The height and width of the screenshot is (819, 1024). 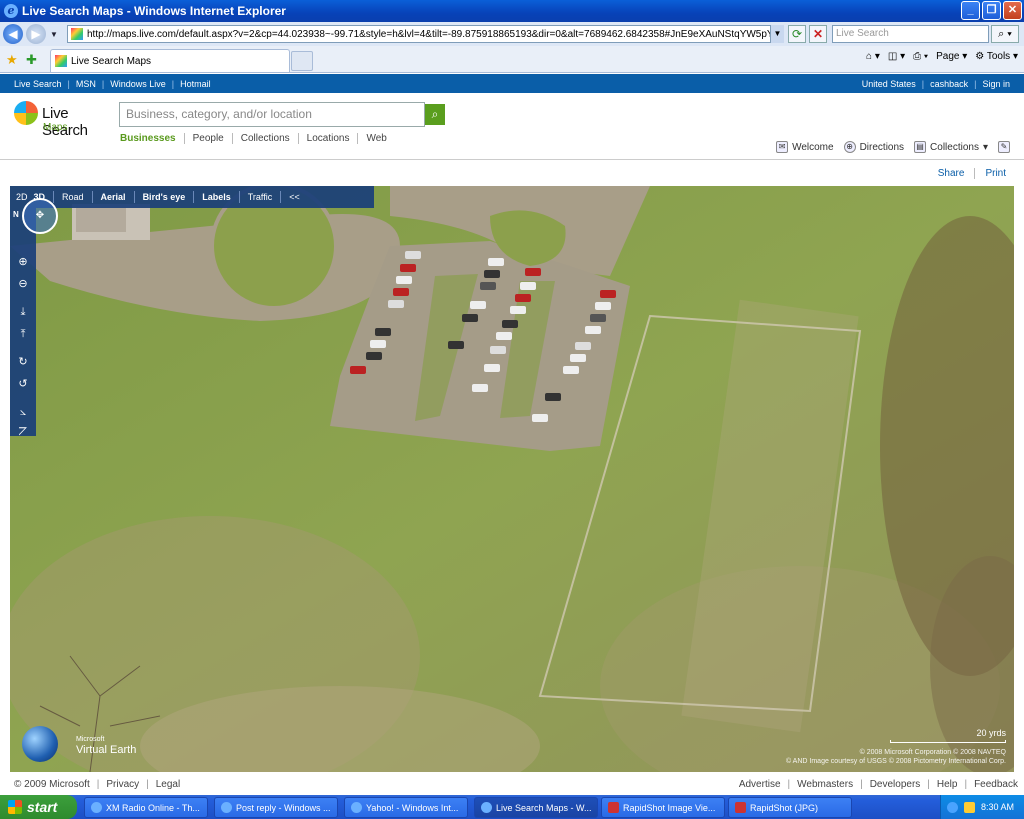 I want to click on tab-collections: Collections, so click(x=264, y=138).